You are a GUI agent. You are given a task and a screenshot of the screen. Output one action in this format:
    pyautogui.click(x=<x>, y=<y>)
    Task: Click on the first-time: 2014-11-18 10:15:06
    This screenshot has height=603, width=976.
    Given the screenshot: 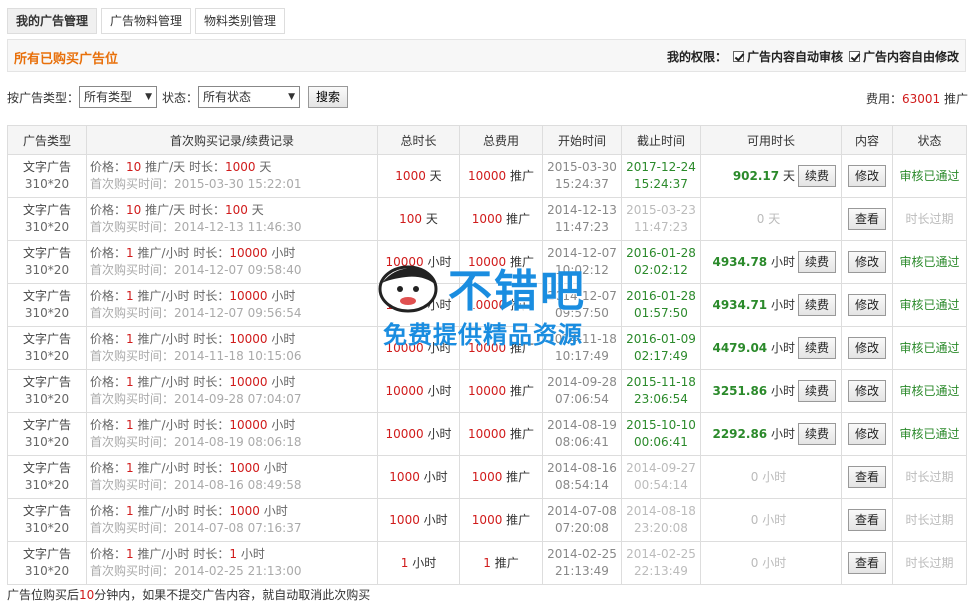 What is the action you would take?
    pyautogui.click(x=238, y=356)
    